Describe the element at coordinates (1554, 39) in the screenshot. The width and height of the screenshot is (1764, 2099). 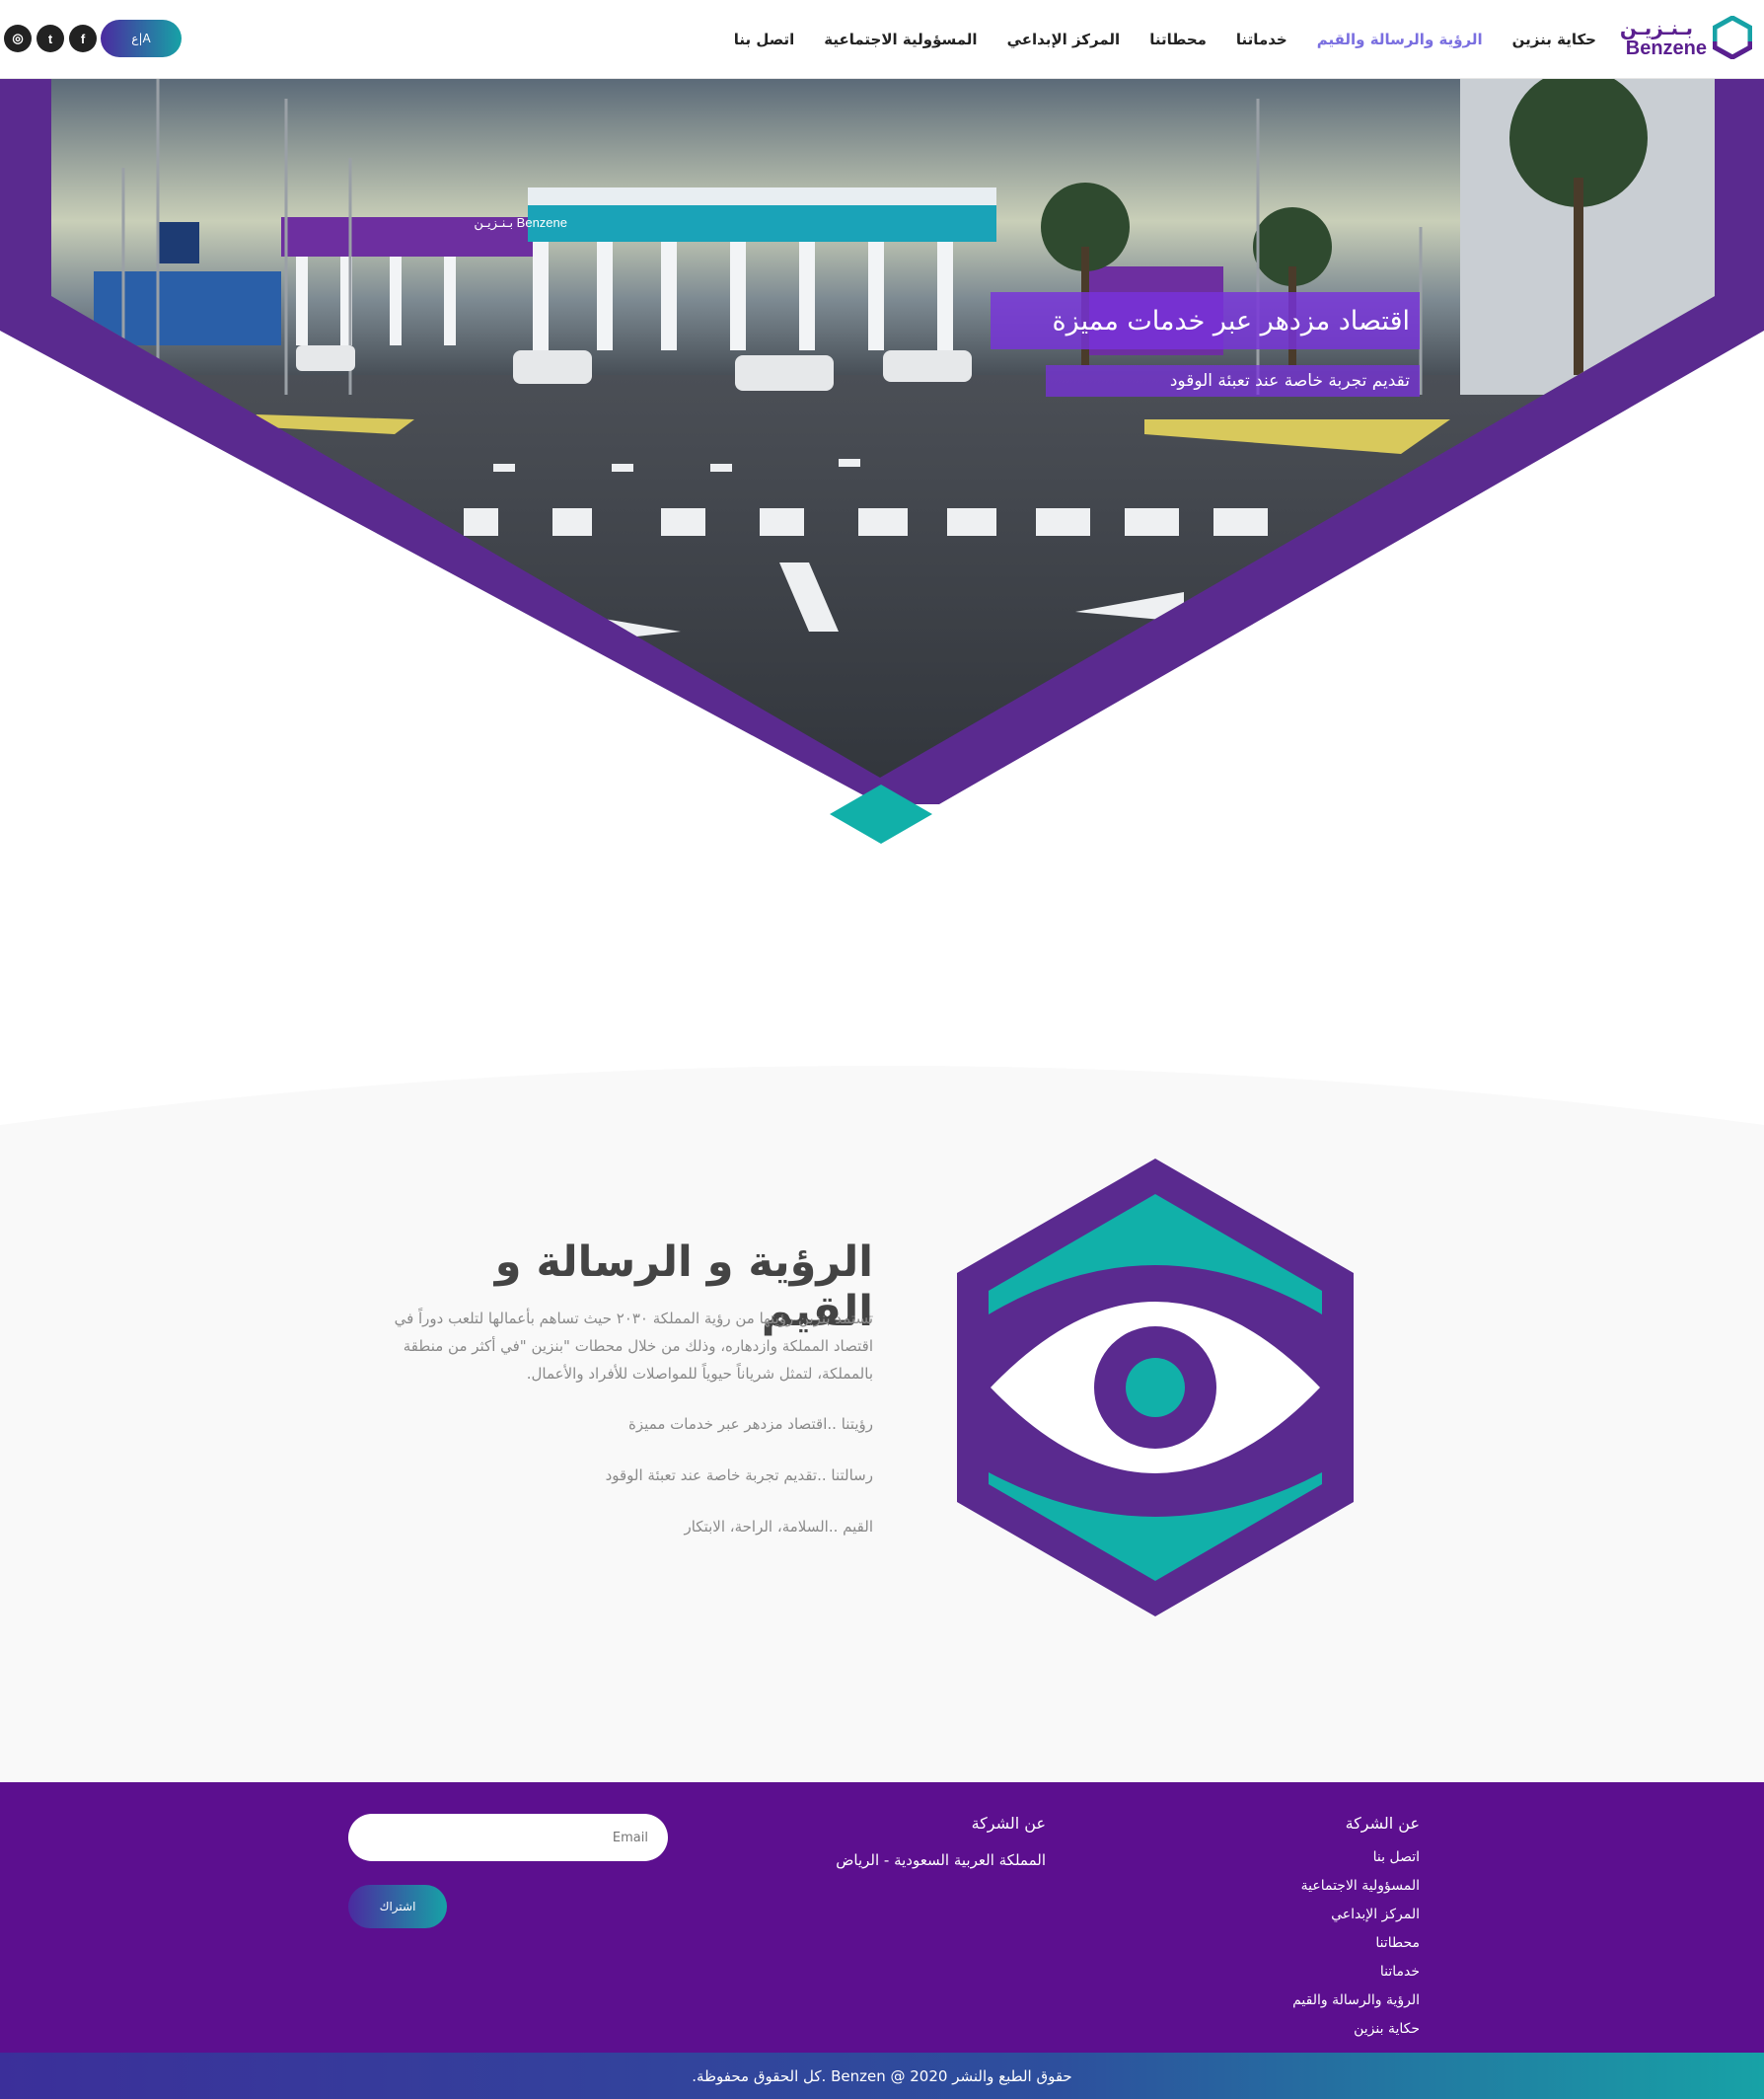
I see `nav-item-story: حكاية بنزين` at that location.